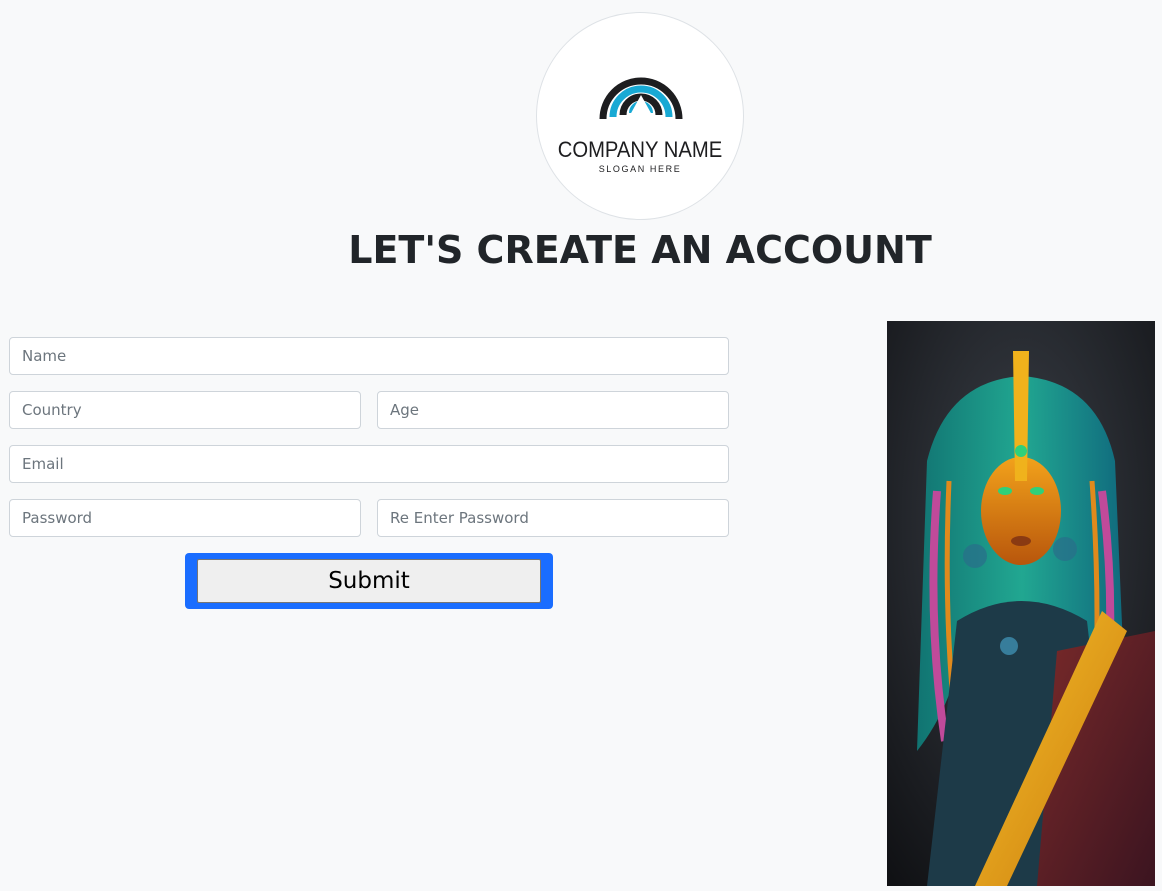  Describe the element at coordinates (369, 464) in the screenshot. I see `email-input` at that location.